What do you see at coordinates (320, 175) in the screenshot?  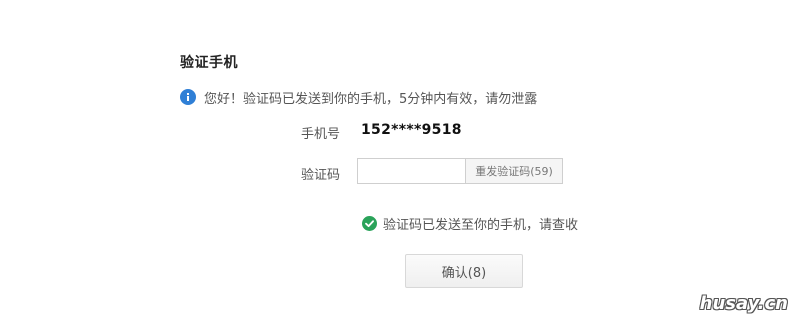 I see `code-label: 验证码` at bounding box center [320, 175].